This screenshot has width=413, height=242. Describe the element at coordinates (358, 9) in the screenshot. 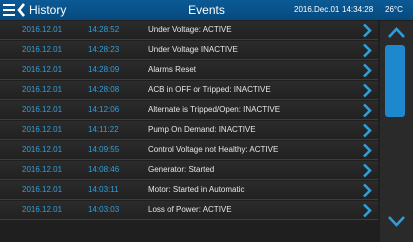

I see `current-time: 14:34:28` at that location.